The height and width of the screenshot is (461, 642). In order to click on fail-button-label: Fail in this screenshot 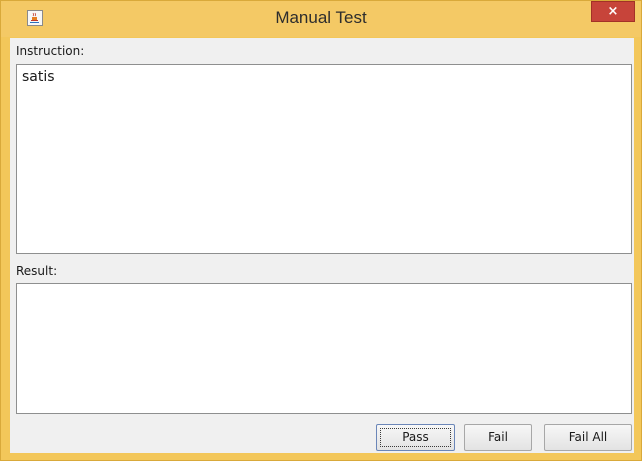, I will do `click(498, 437)`.